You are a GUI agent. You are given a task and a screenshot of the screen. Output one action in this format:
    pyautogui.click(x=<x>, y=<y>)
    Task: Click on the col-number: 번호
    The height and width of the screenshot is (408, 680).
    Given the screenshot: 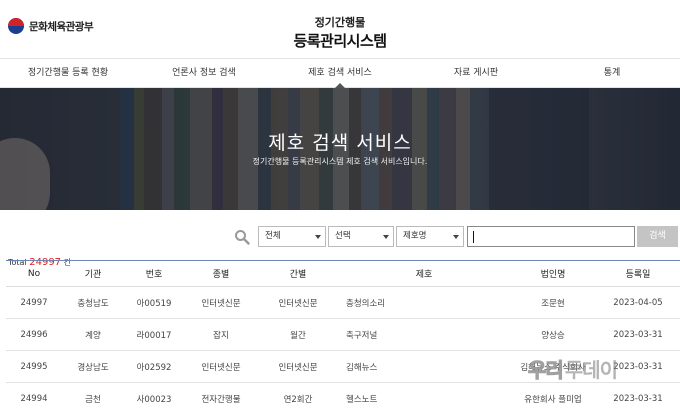 What is the action you would take?
    pyautogui.click(x=154, y=275)
    